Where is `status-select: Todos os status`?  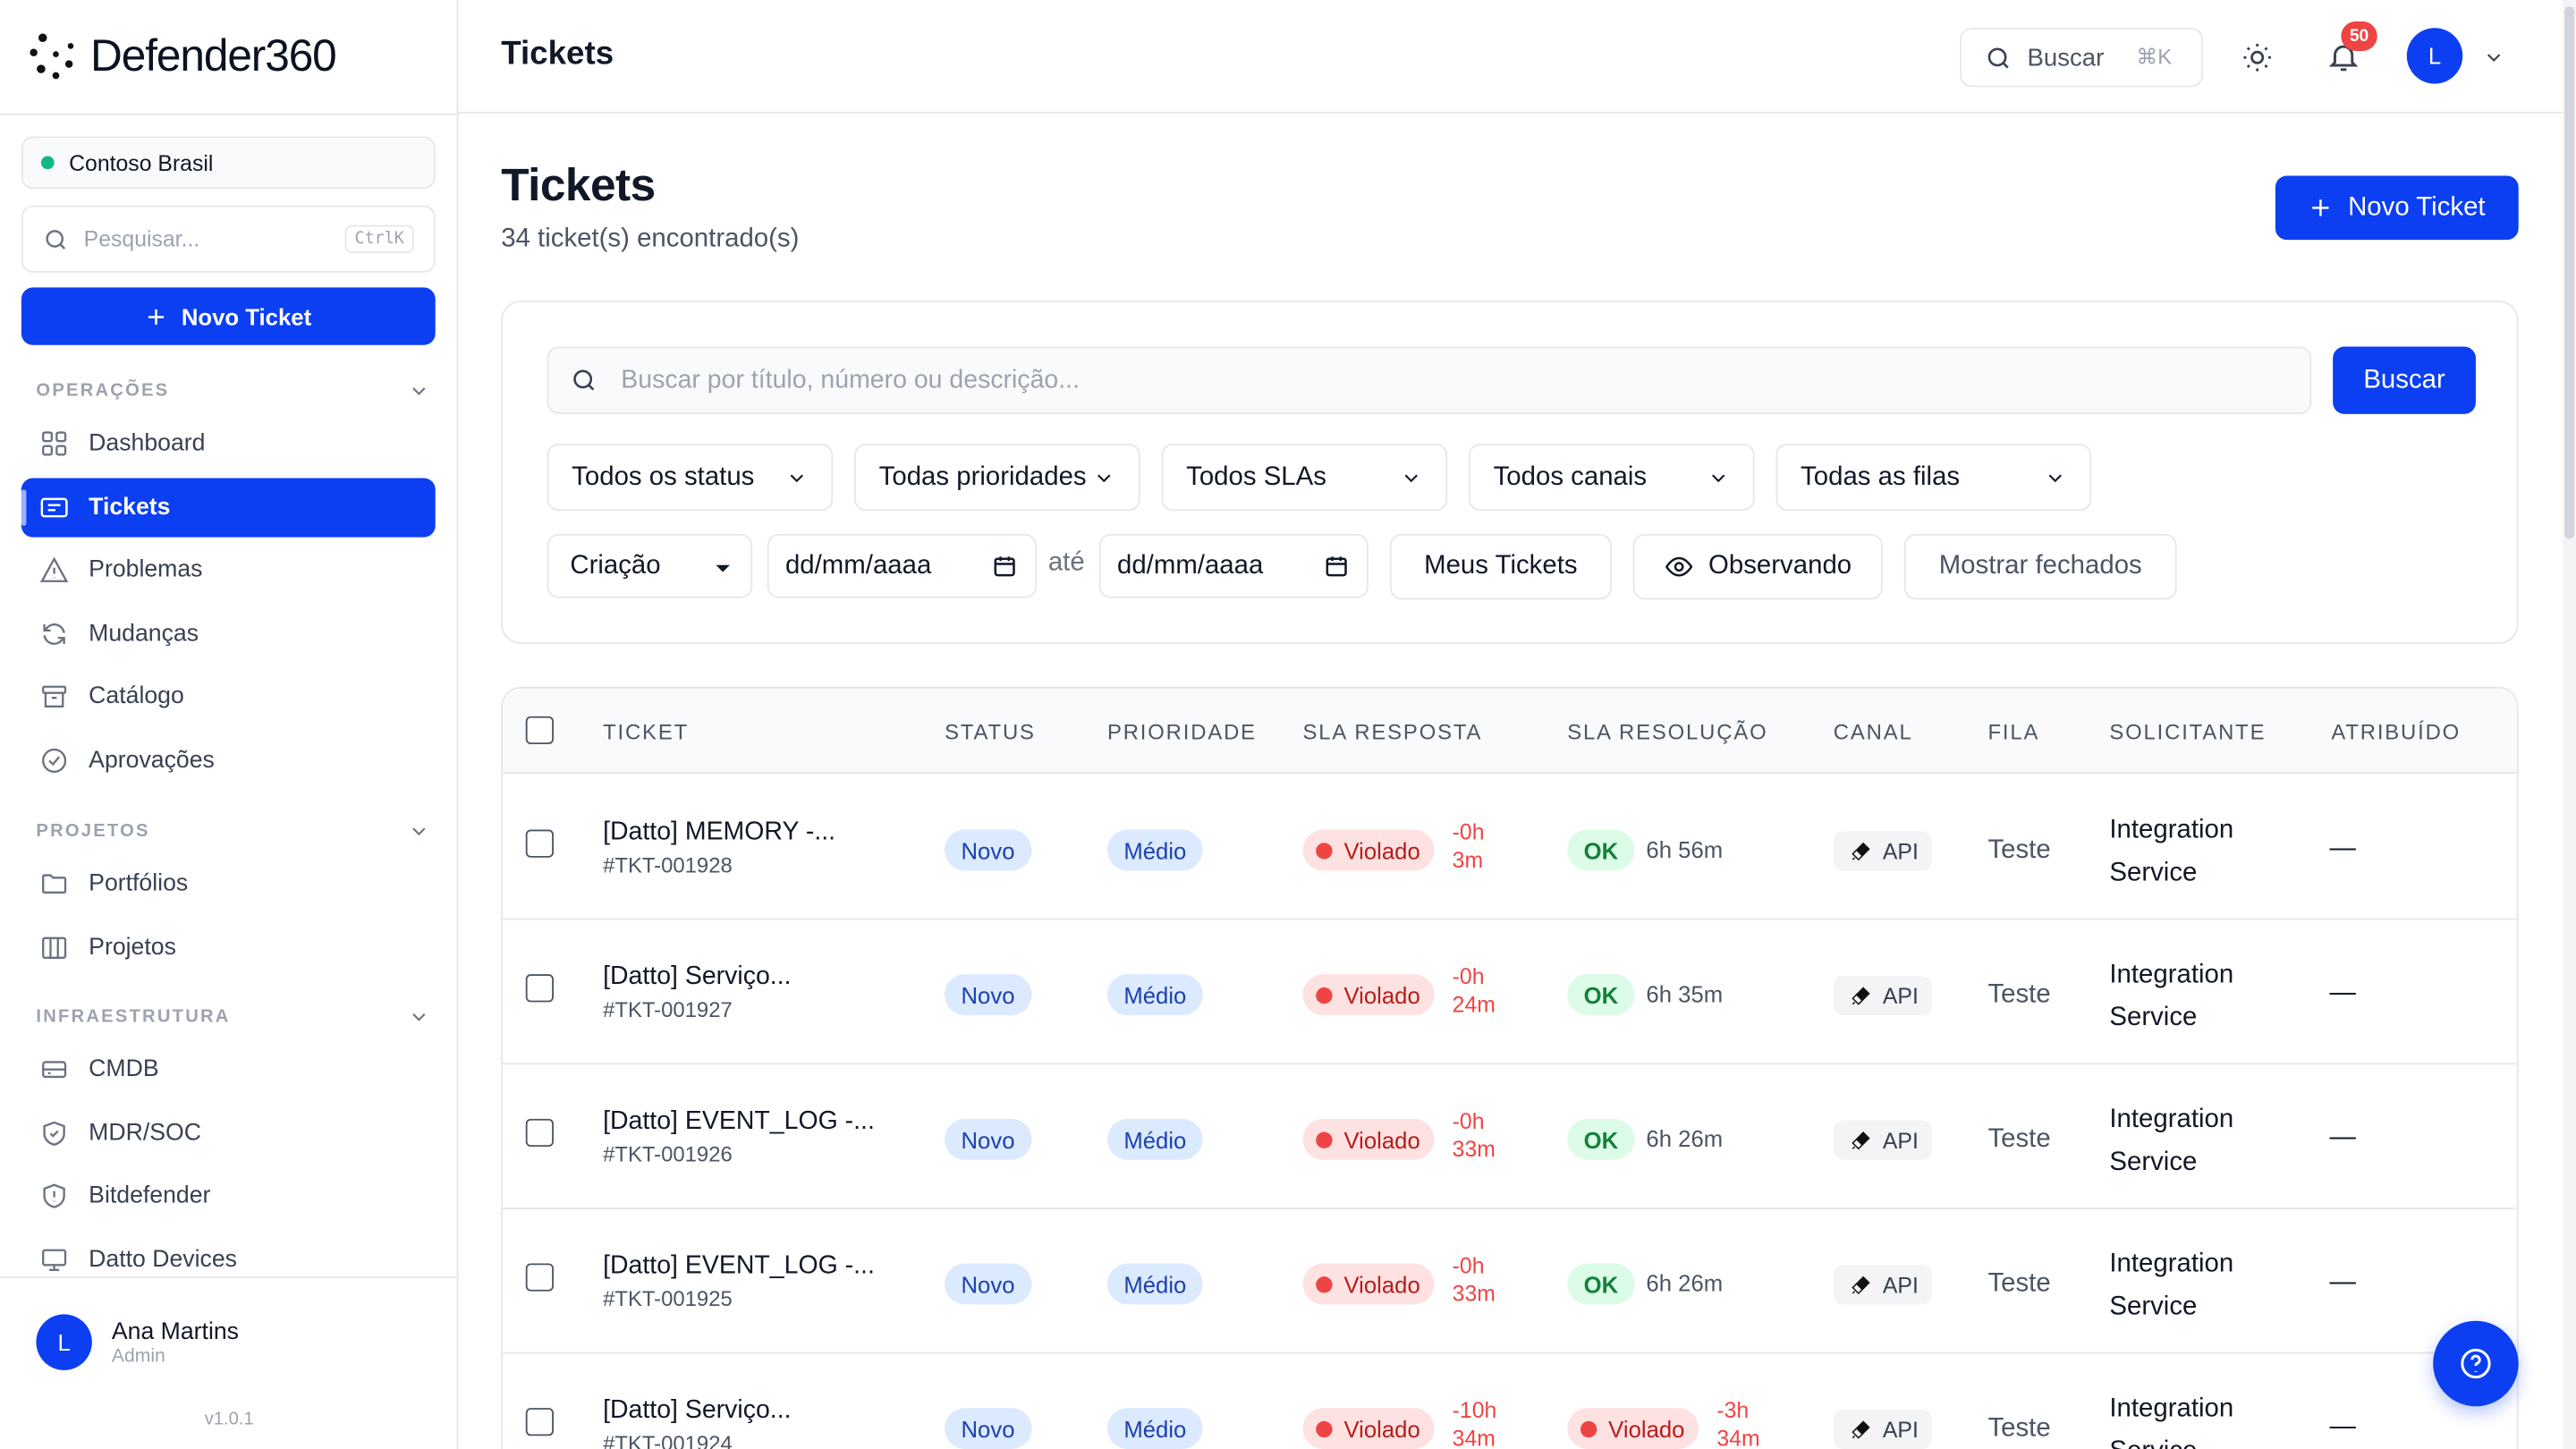 status-select: Todos os status is located at coordinates (690, 477).